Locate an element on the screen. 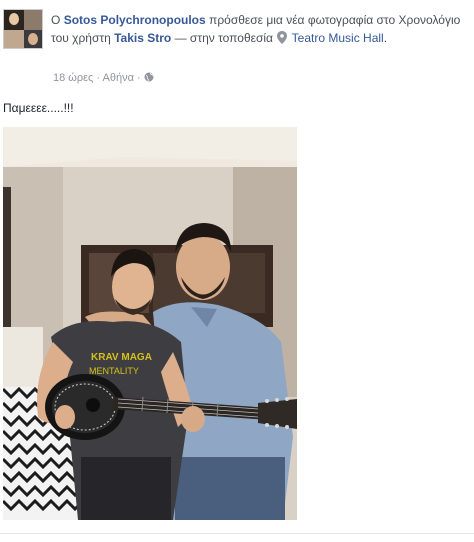  author-link: Sotos Polychronopoulos is located at coordinates (135, 20).